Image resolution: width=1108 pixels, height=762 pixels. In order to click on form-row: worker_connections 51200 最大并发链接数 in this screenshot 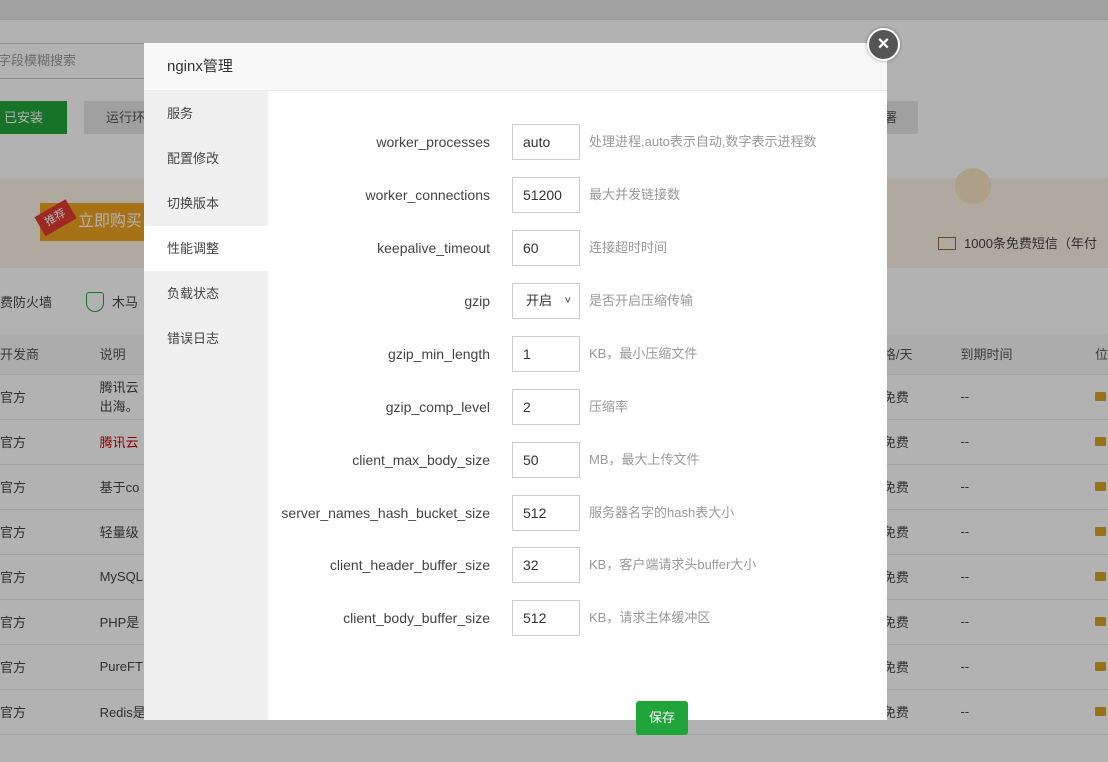, I will do `click(577, 195)`.